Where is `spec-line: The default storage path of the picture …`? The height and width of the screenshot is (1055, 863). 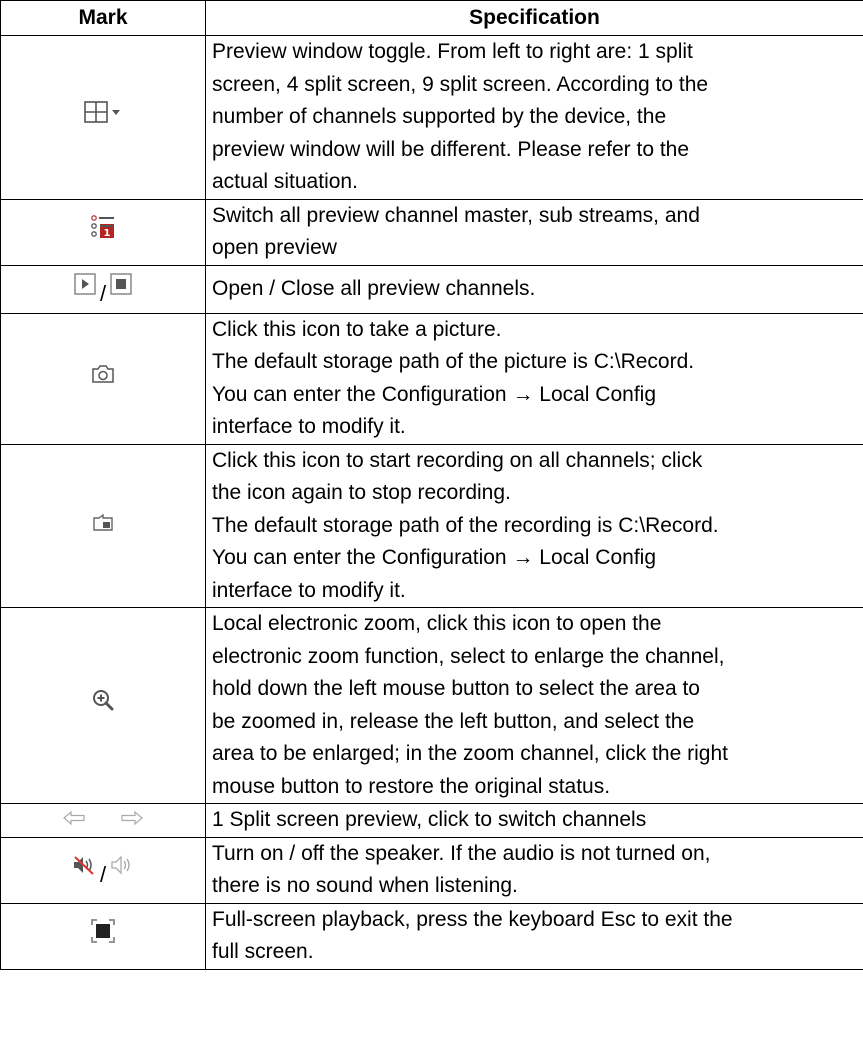 spec-line: The default storage path of the picture … is located at coordinates (453, 361).